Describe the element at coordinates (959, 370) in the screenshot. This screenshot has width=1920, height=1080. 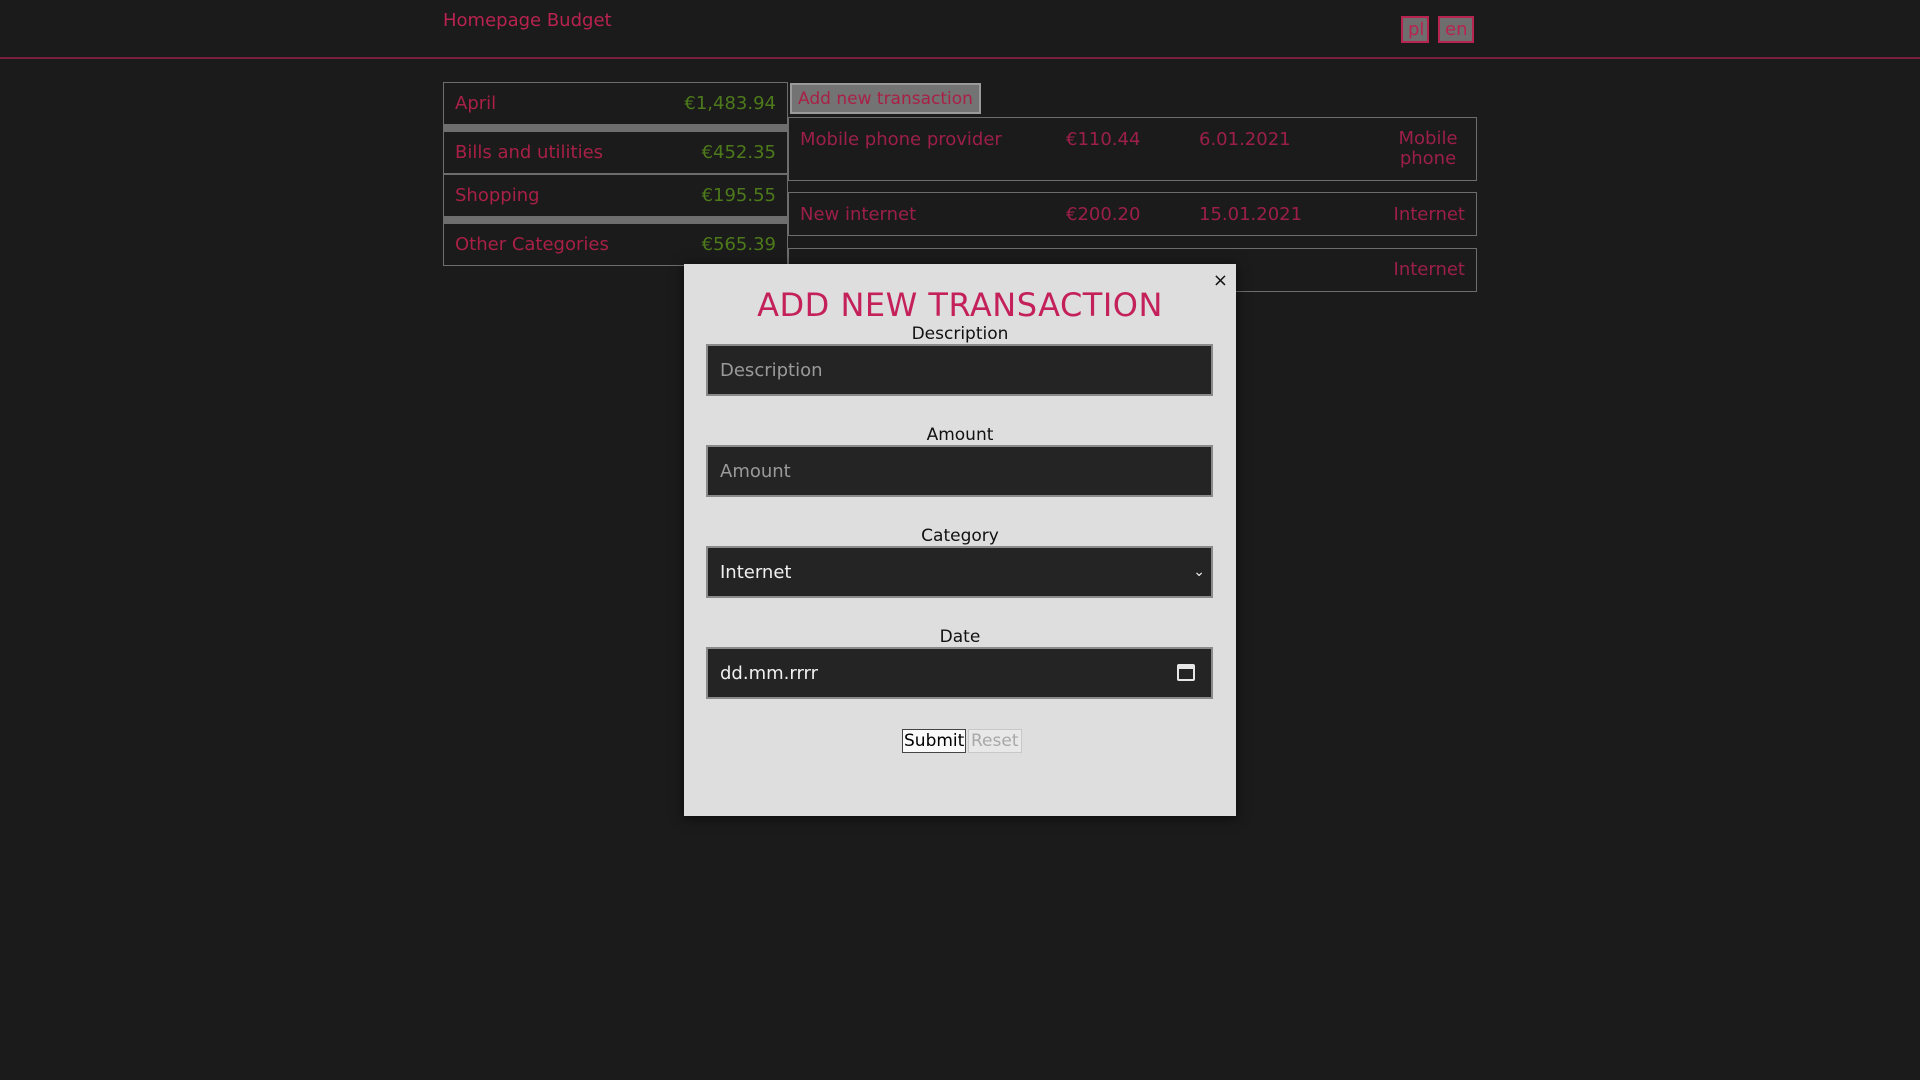
I see `description-input: Description` at that location.